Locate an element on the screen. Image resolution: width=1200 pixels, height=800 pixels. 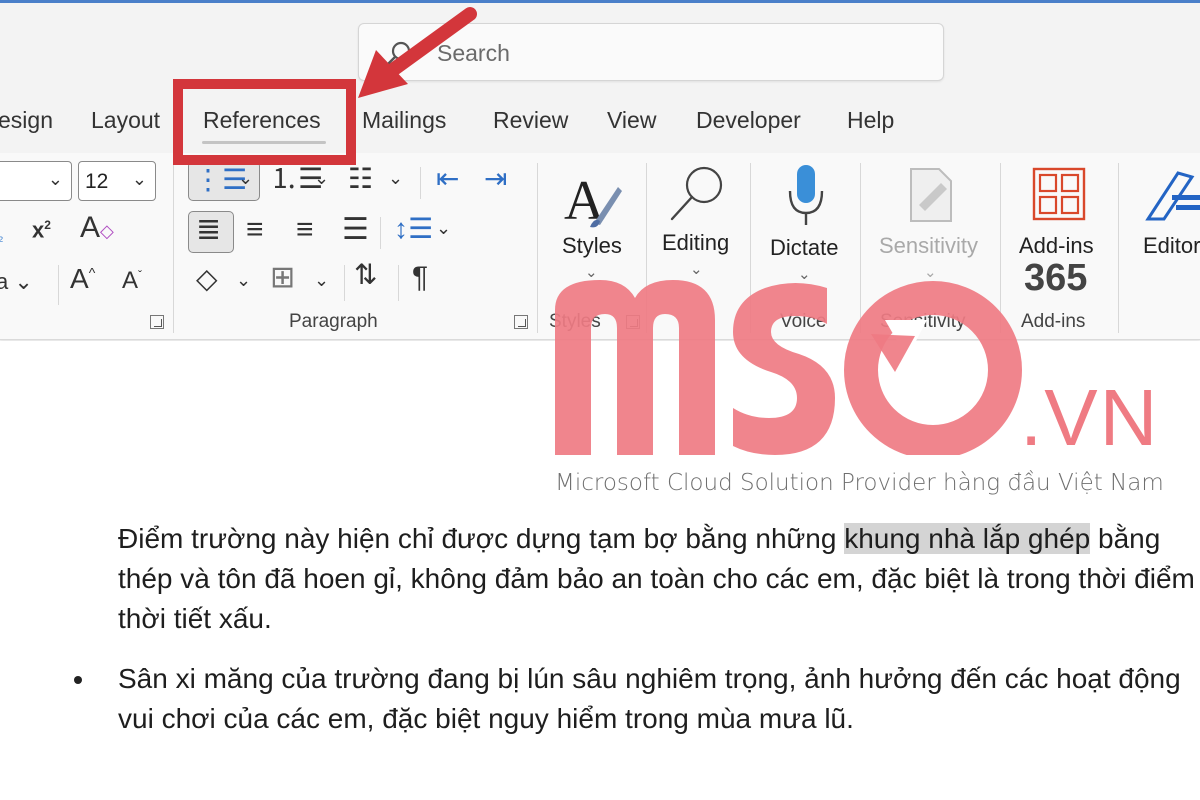
microphone-icon is located at coordinates (806, 198).